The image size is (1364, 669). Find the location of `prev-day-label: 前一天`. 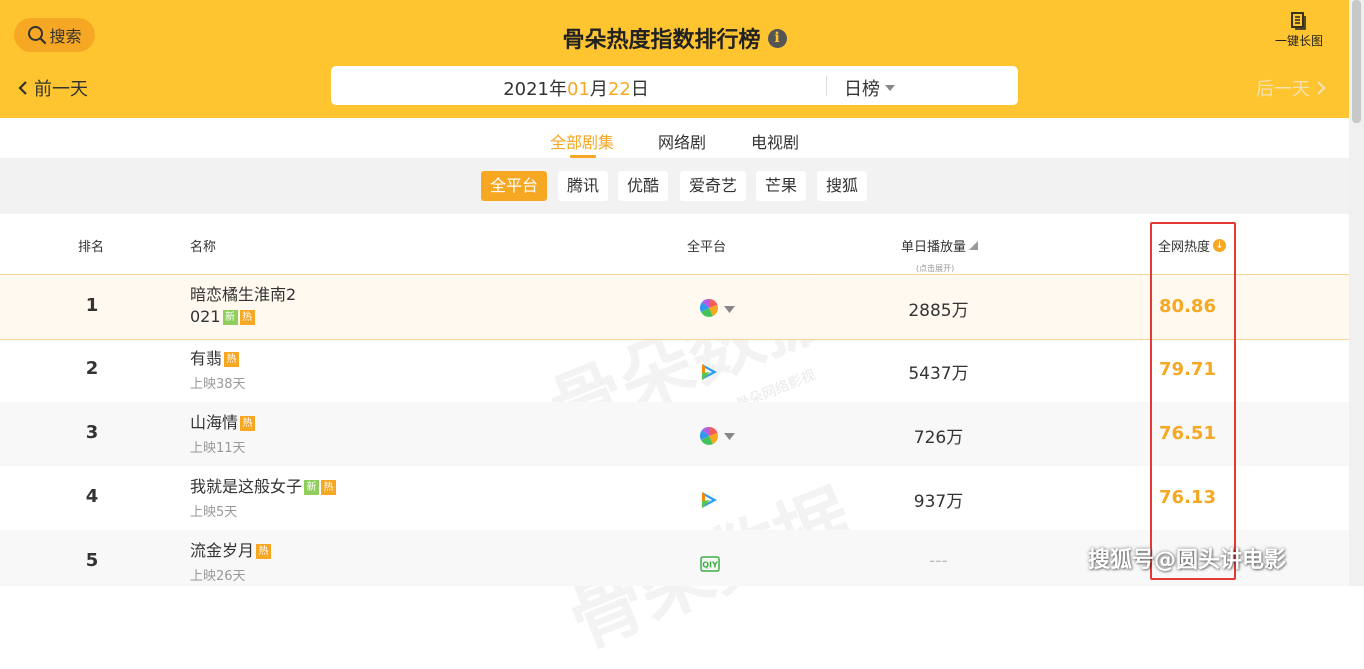

prev-day-label: 前一天 is located at coordinates (61, 89).